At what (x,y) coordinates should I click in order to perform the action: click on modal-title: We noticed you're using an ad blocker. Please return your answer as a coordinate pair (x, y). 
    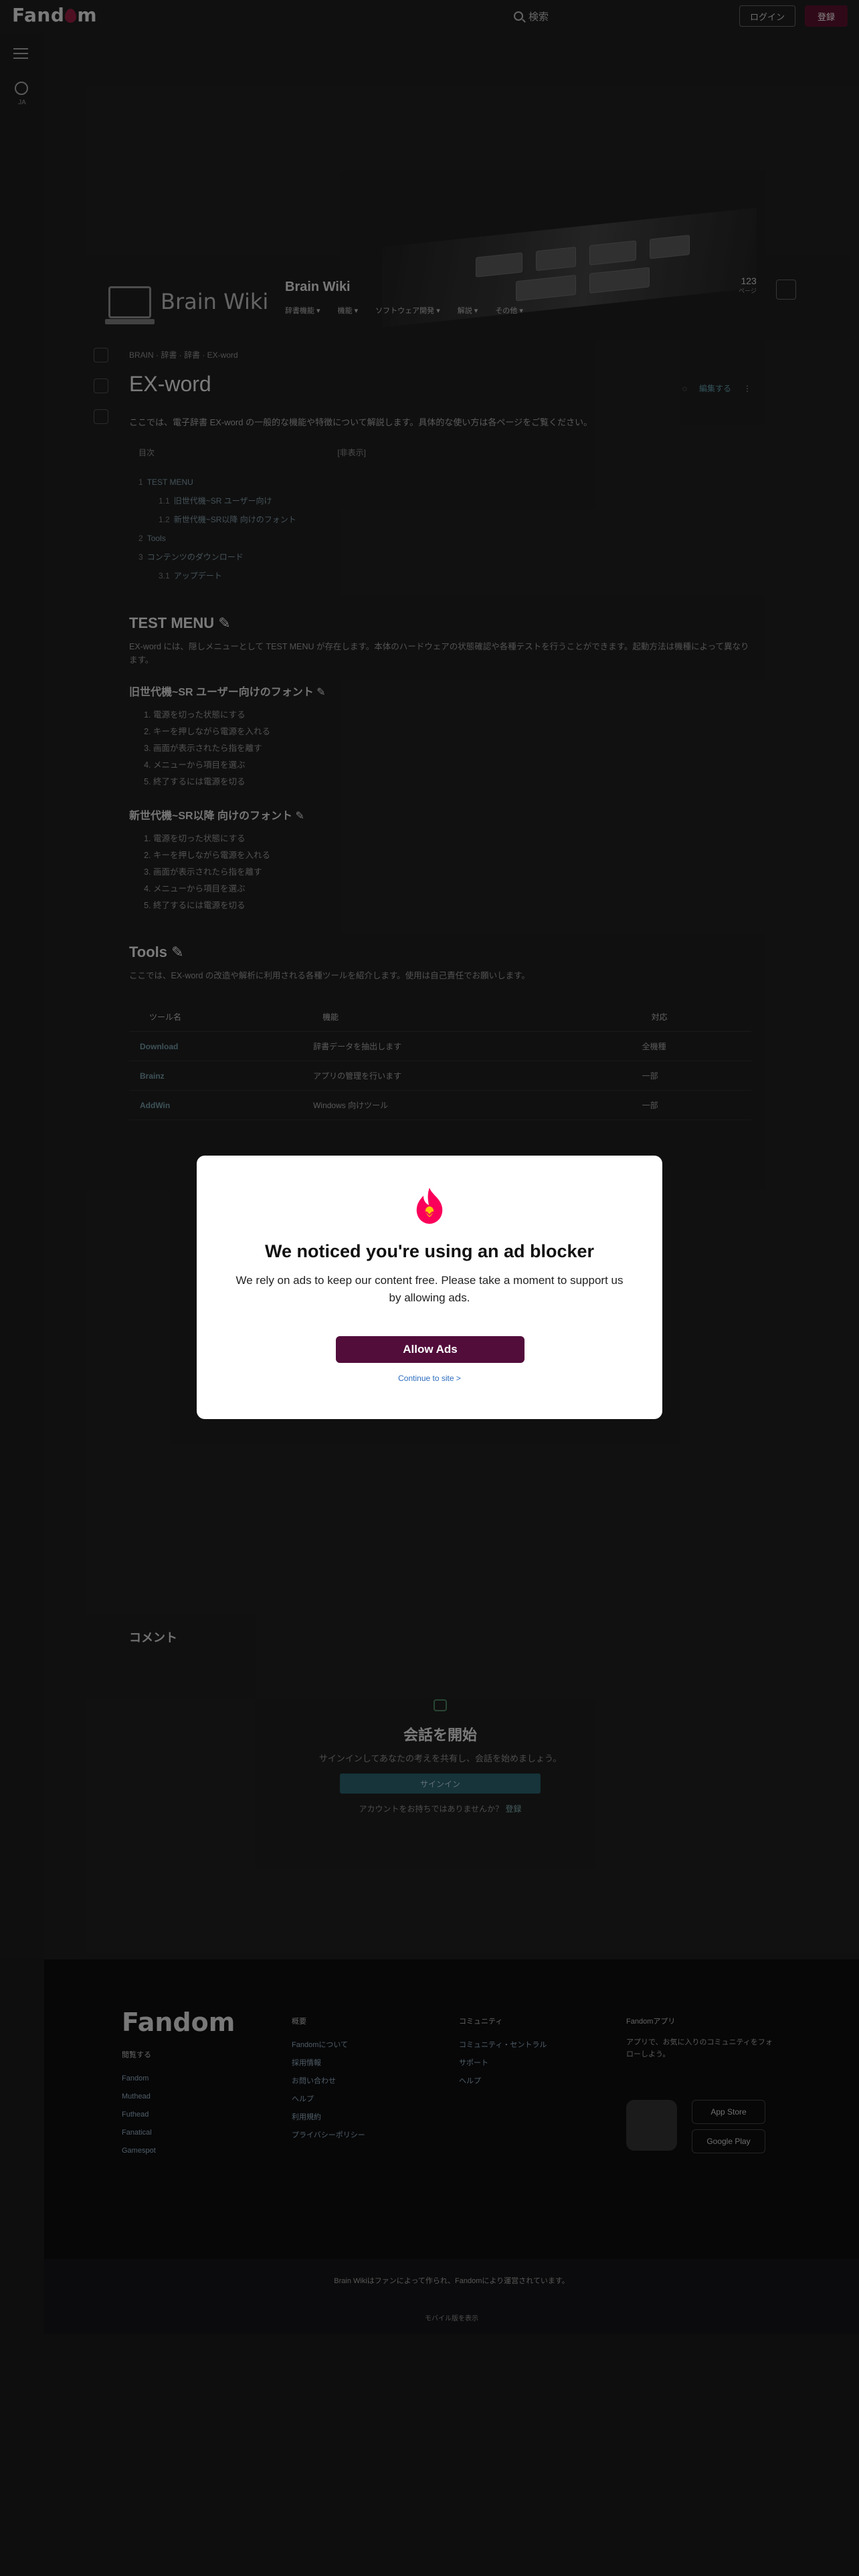
    Looking at the image, I should click on (429, 1251).